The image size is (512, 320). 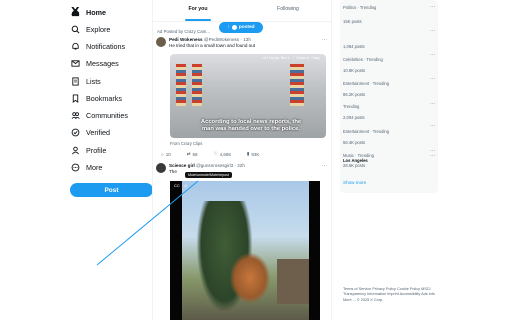 I want to click on nav-communities-label: Communities, so click(x=107, y=115).